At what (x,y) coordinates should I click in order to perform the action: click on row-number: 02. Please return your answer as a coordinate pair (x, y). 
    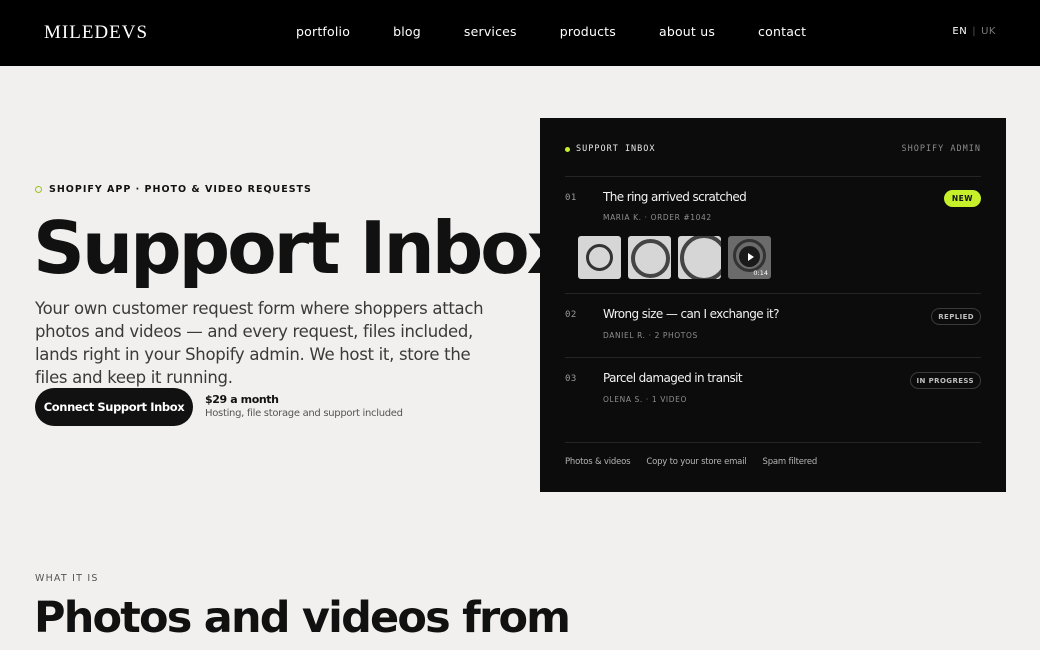
    Looking at the image, I should click on (571, 315).